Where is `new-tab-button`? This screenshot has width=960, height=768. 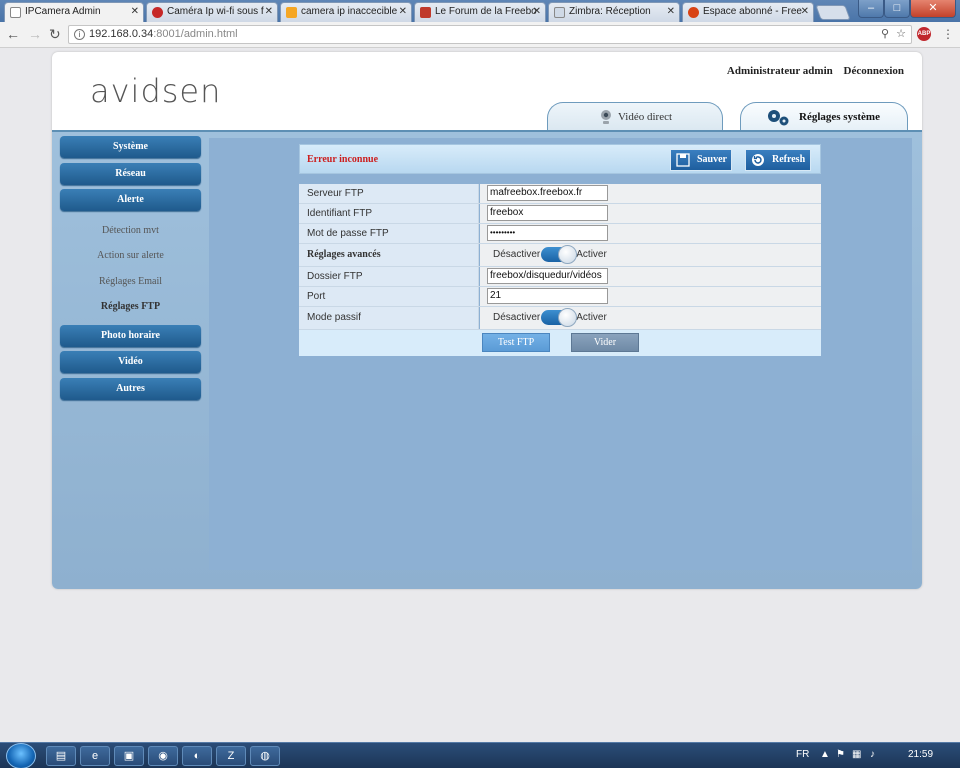 new-tab-button is located at coordinates (833, 12).